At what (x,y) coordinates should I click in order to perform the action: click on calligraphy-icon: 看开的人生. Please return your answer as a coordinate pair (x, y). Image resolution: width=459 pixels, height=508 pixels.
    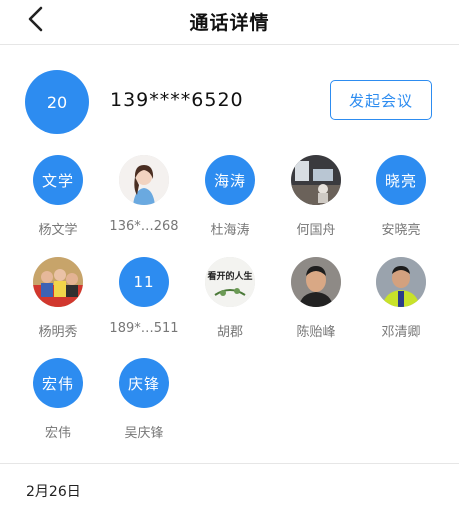
    Looking at the image, I should click on (230, 282).